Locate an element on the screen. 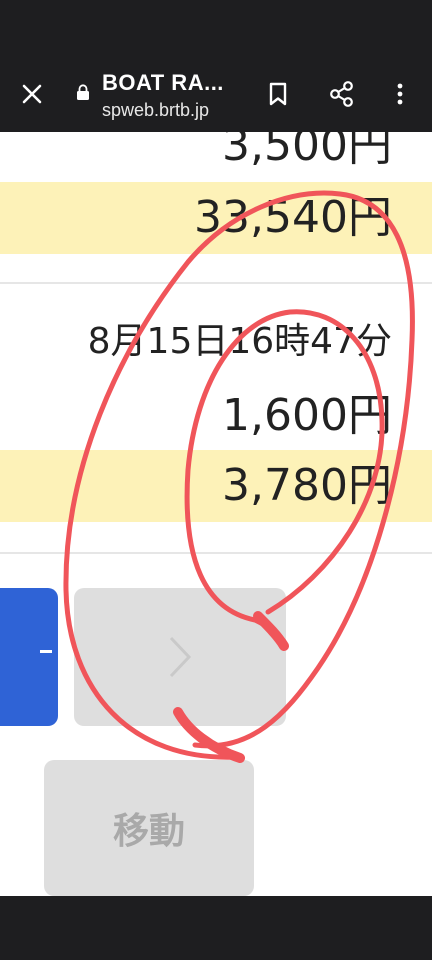 This screenshot has height=960, width=432. close-button is located at coordinates (32, 94).